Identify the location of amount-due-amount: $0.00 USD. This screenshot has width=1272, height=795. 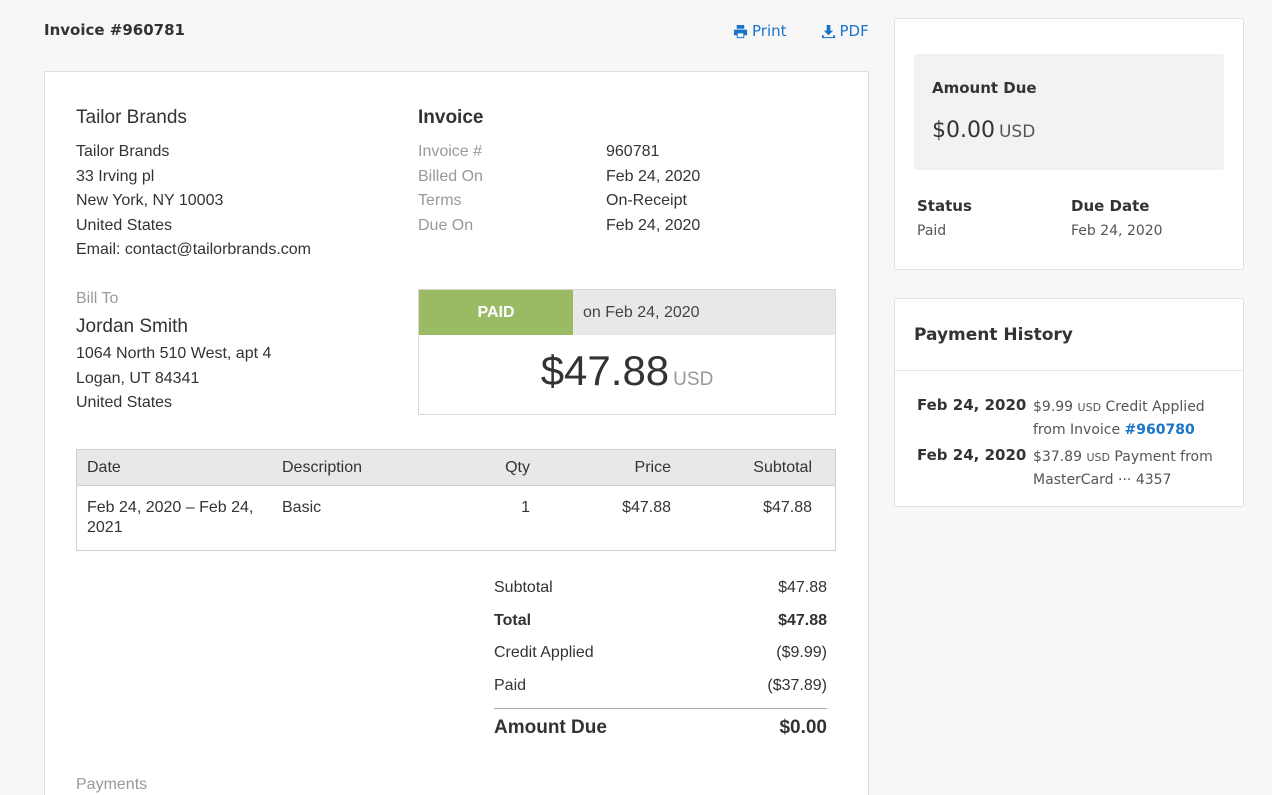
(983, 130).